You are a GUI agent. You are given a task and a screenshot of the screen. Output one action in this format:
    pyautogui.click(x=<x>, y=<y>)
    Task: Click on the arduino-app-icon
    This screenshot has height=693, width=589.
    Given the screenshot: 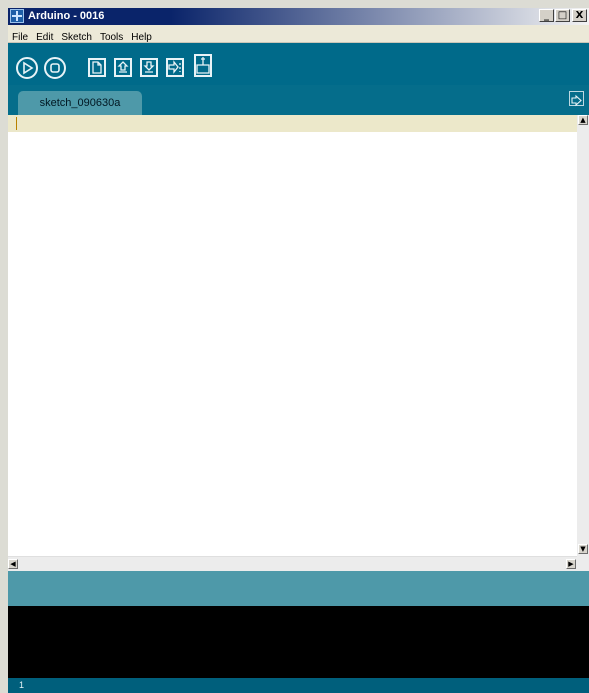 What is the action you would take?
    pyautogui.click(x=17, y=16)
    